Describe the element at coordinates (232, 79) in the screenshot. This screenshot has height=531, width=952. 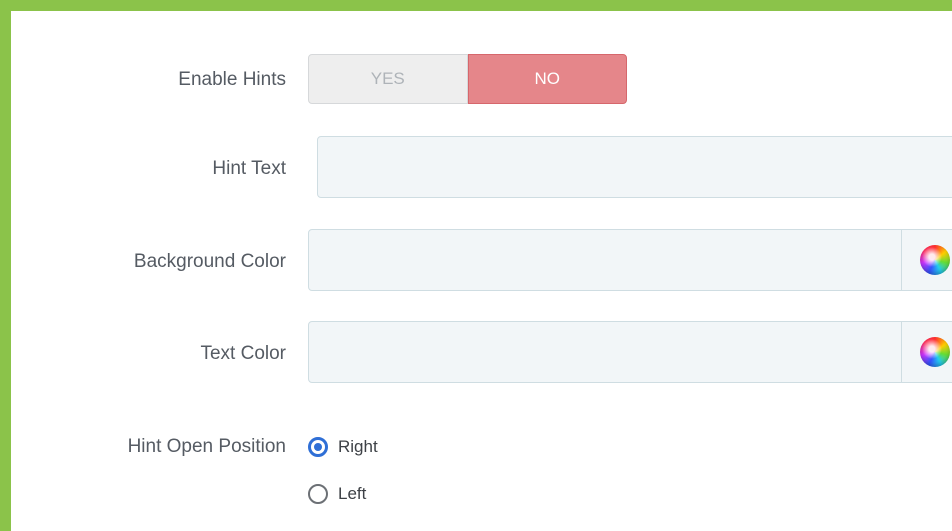
I see `enable-hints-label: Enable Hints` at that location.